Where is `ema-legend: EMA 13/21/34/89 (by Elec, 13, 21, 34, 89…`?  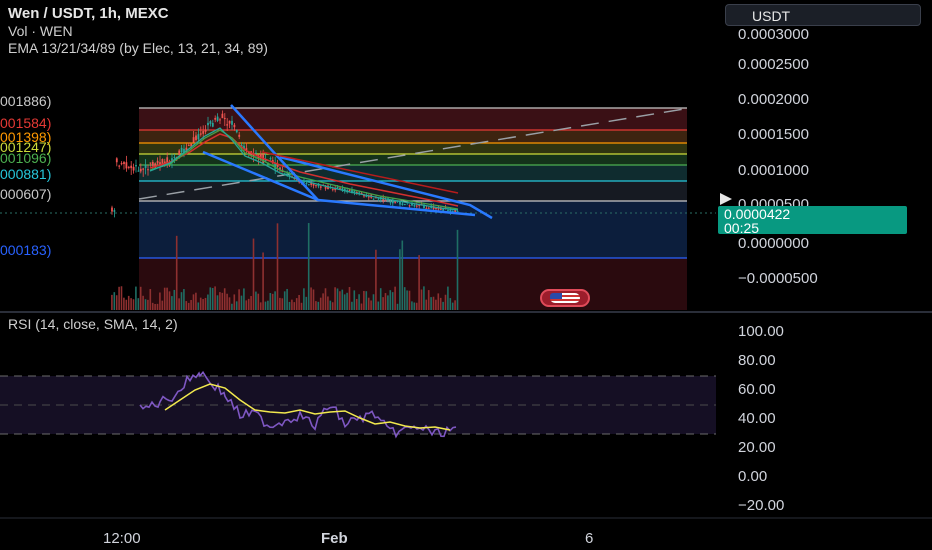 ema-legend: EMA 13/21/34/89 (by Elec, 13, 21, 34, 89… is located at coordinates (138, 48).